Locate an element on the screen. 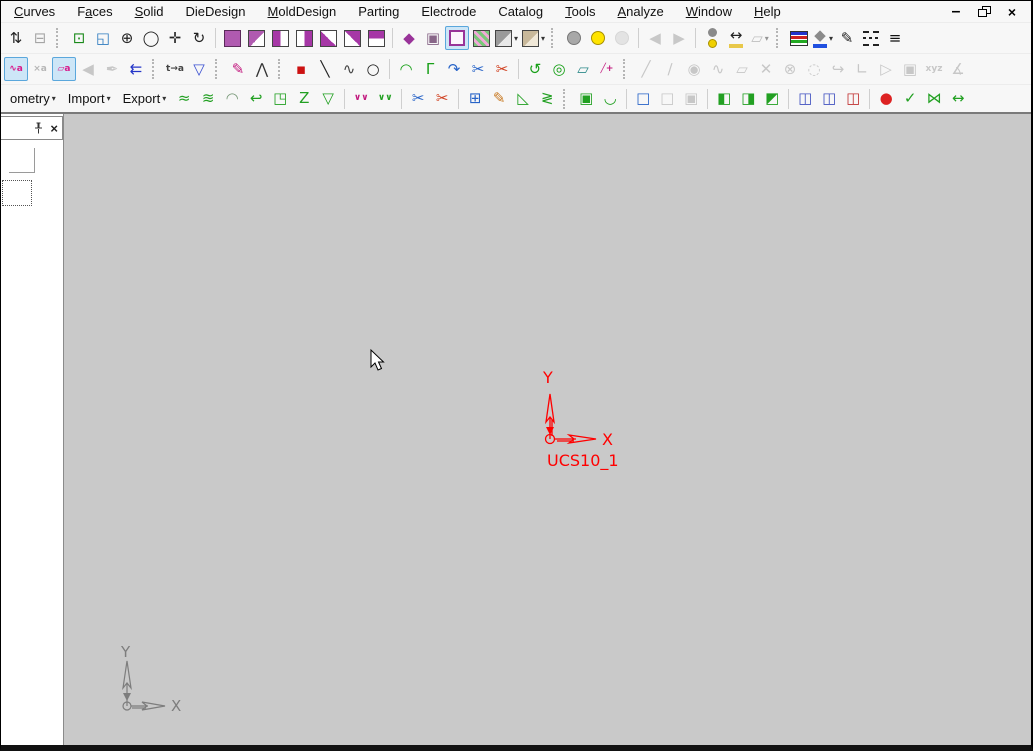 The width and height of the screenshot is (1033, 751). delete-history-icon: ⊟ is located at coordinates (40, 38).